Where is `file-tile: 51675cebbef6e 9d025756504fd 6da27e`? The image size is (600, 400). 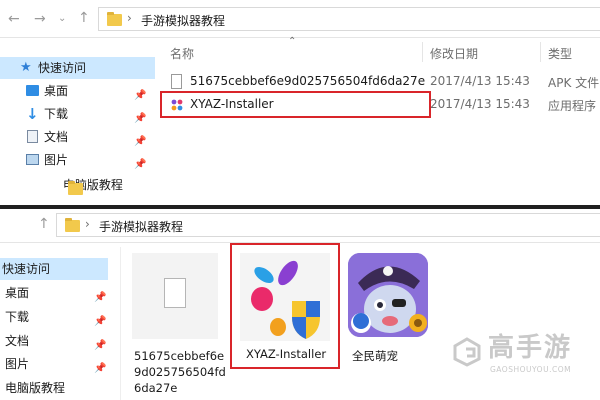
file-tile: 51675cebbef6e 9d025756504fd 6da27e is located at coordinates (178, 325).